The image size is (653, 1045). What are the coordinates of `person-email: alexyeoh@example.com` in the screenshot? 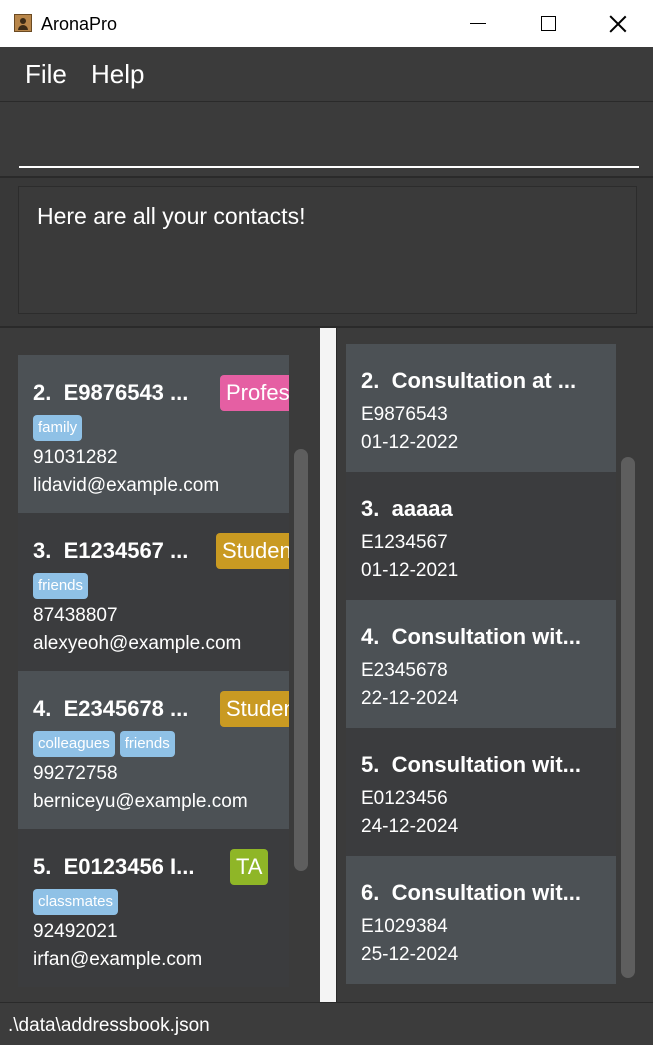 It's located at (137, 643).